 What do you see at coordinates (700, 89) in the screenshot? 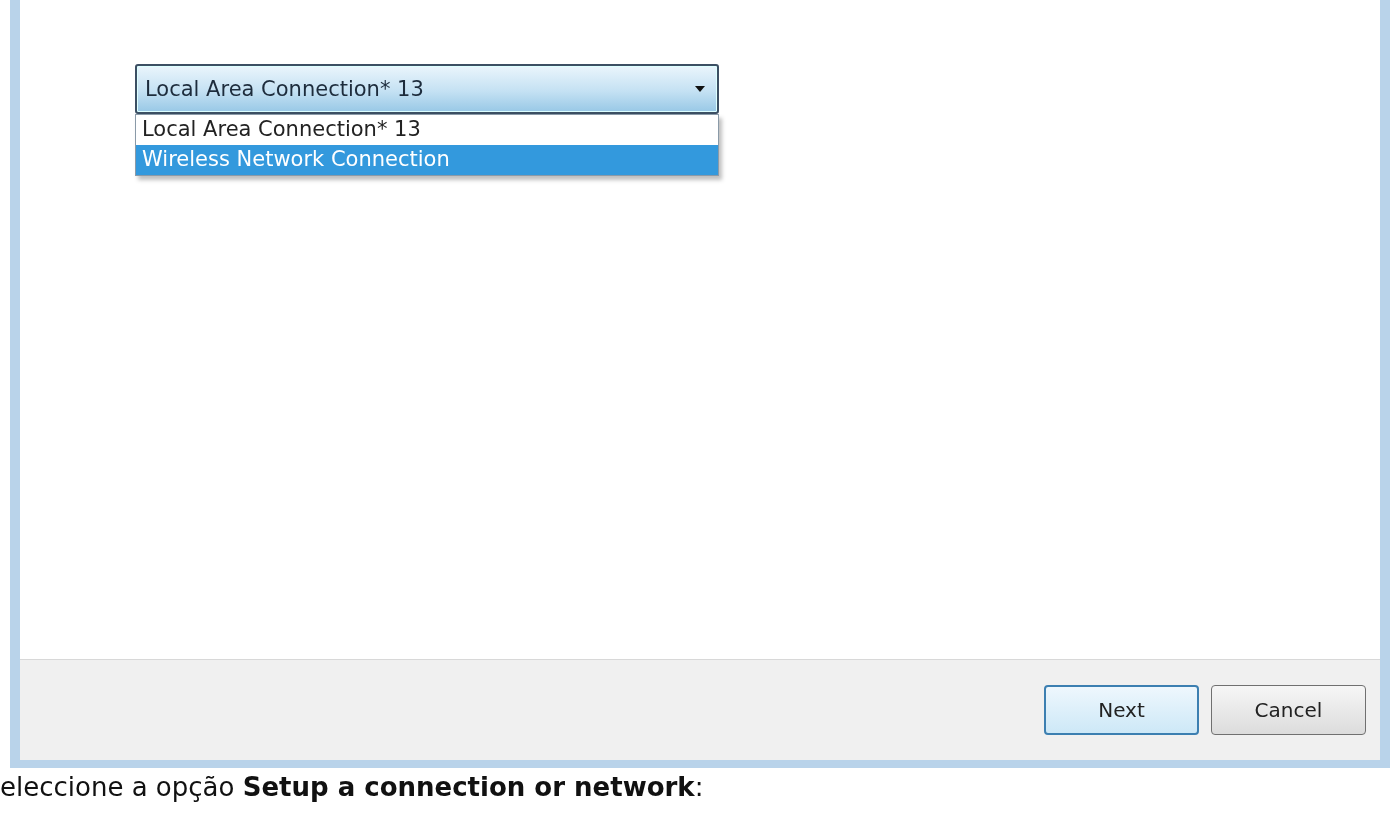
I see `caret-icon` at bounding box center [700, 89].